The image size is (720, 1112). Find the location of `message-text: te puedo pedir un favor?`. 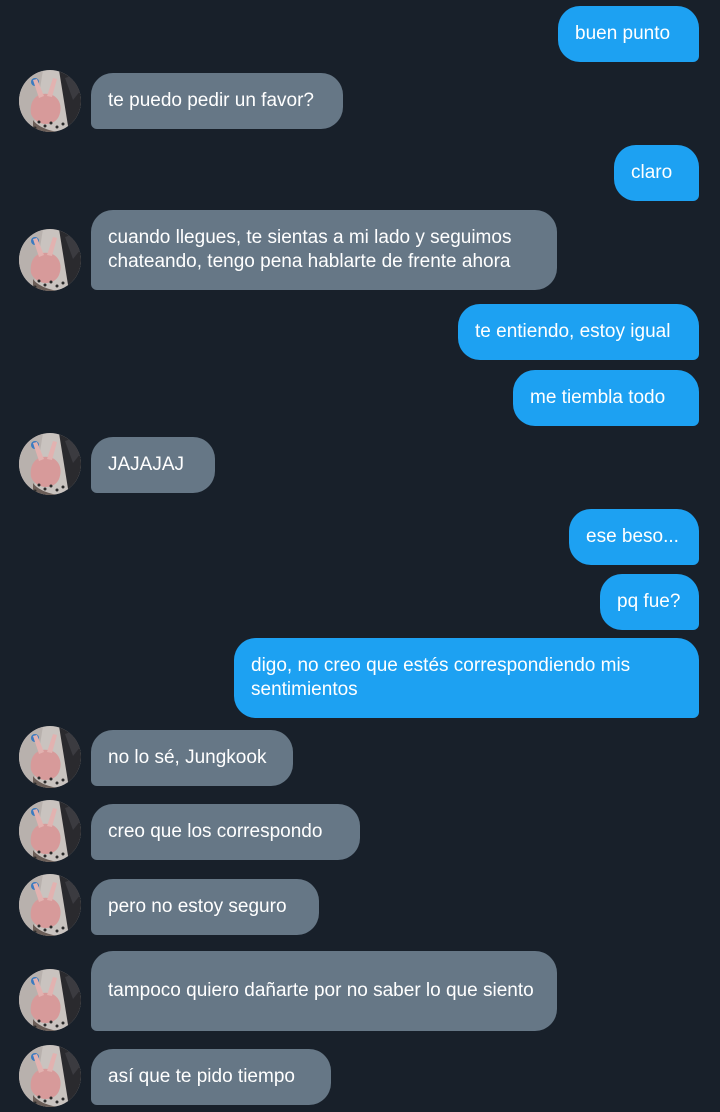

message-text: te puedo pedir un favor? is located at coordinates (211, 100).